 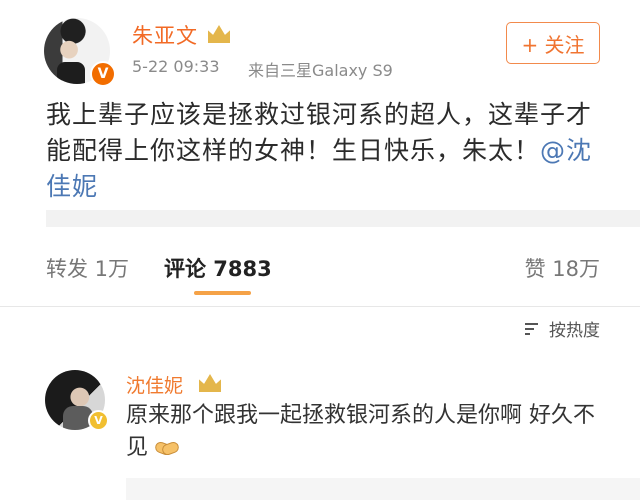 What do you see at coordinates (222, 293) in the screenshot?
I see `active-tab-underline` at bounding box center [222, 293].